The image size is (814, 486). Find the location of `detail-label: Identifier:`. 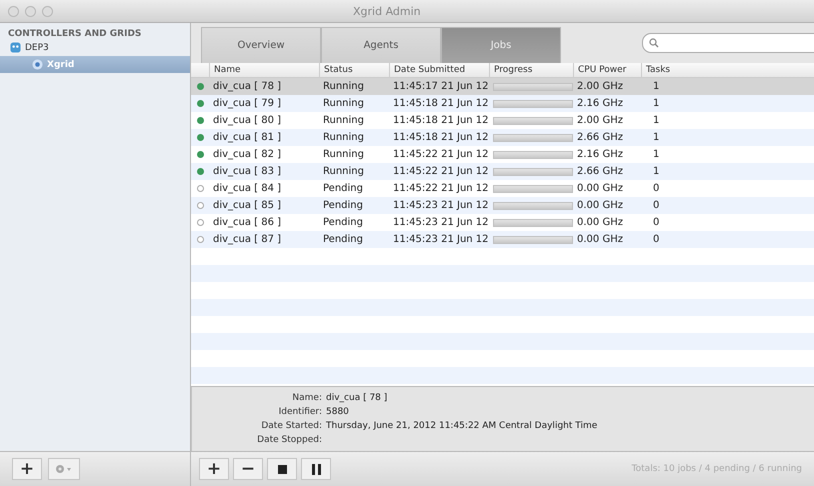

detail-label: Identifier: is located at coordinates (300, 412).